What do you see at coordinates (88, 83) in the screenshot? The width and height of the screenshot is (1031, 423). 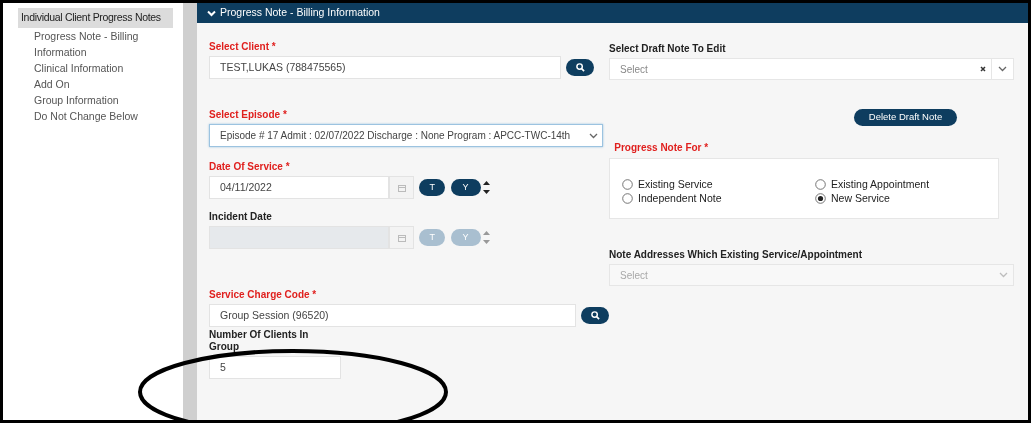 I see `sidebar-item: Add On` at bounding box center [88, 83].